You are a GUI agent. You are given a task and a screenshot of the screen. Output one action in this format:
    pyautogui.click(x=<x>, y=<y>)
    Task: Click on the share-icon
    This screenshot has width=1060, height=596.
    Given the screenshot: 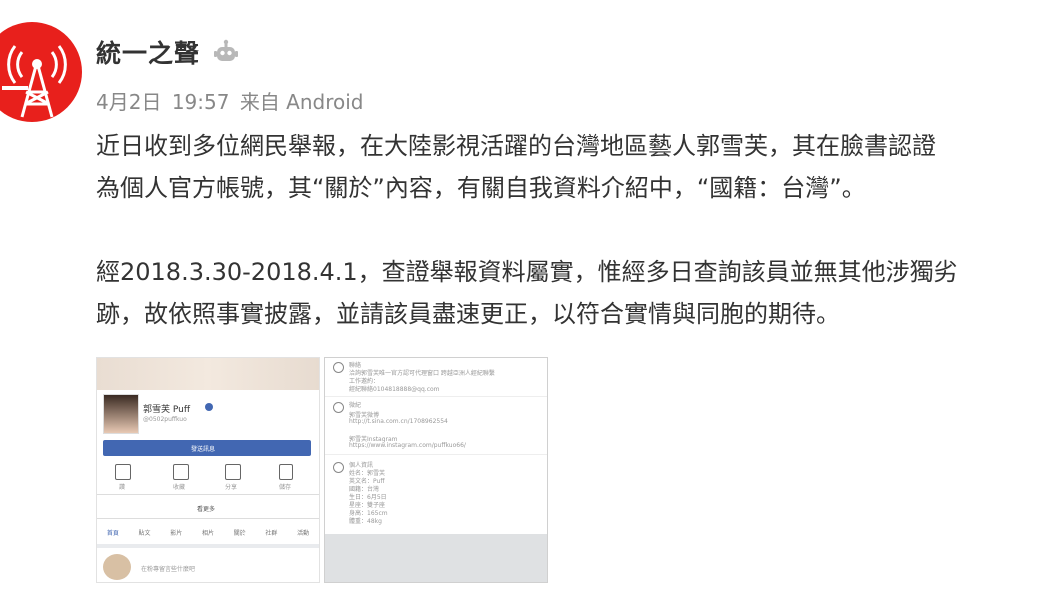 What is the action you would take?
    pyautogui.click(x=233, y=472)
    